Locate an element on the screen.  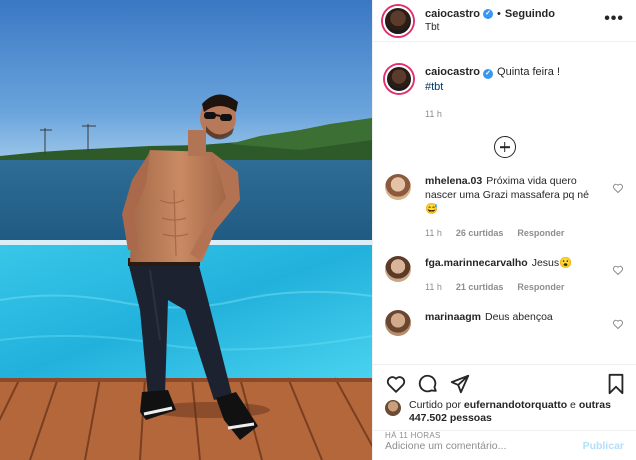
liked-by-connector: e is located at coordinates (573, 405).